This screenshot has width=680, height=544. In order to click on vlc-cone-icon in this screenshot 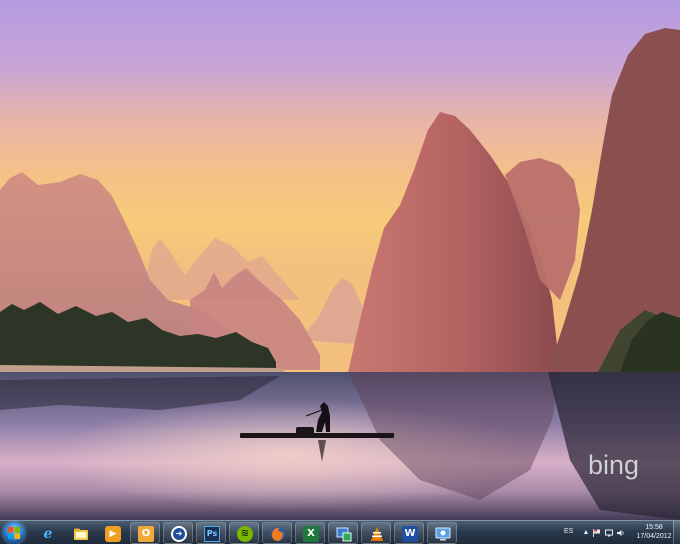, I will do `click(377, 534)`.